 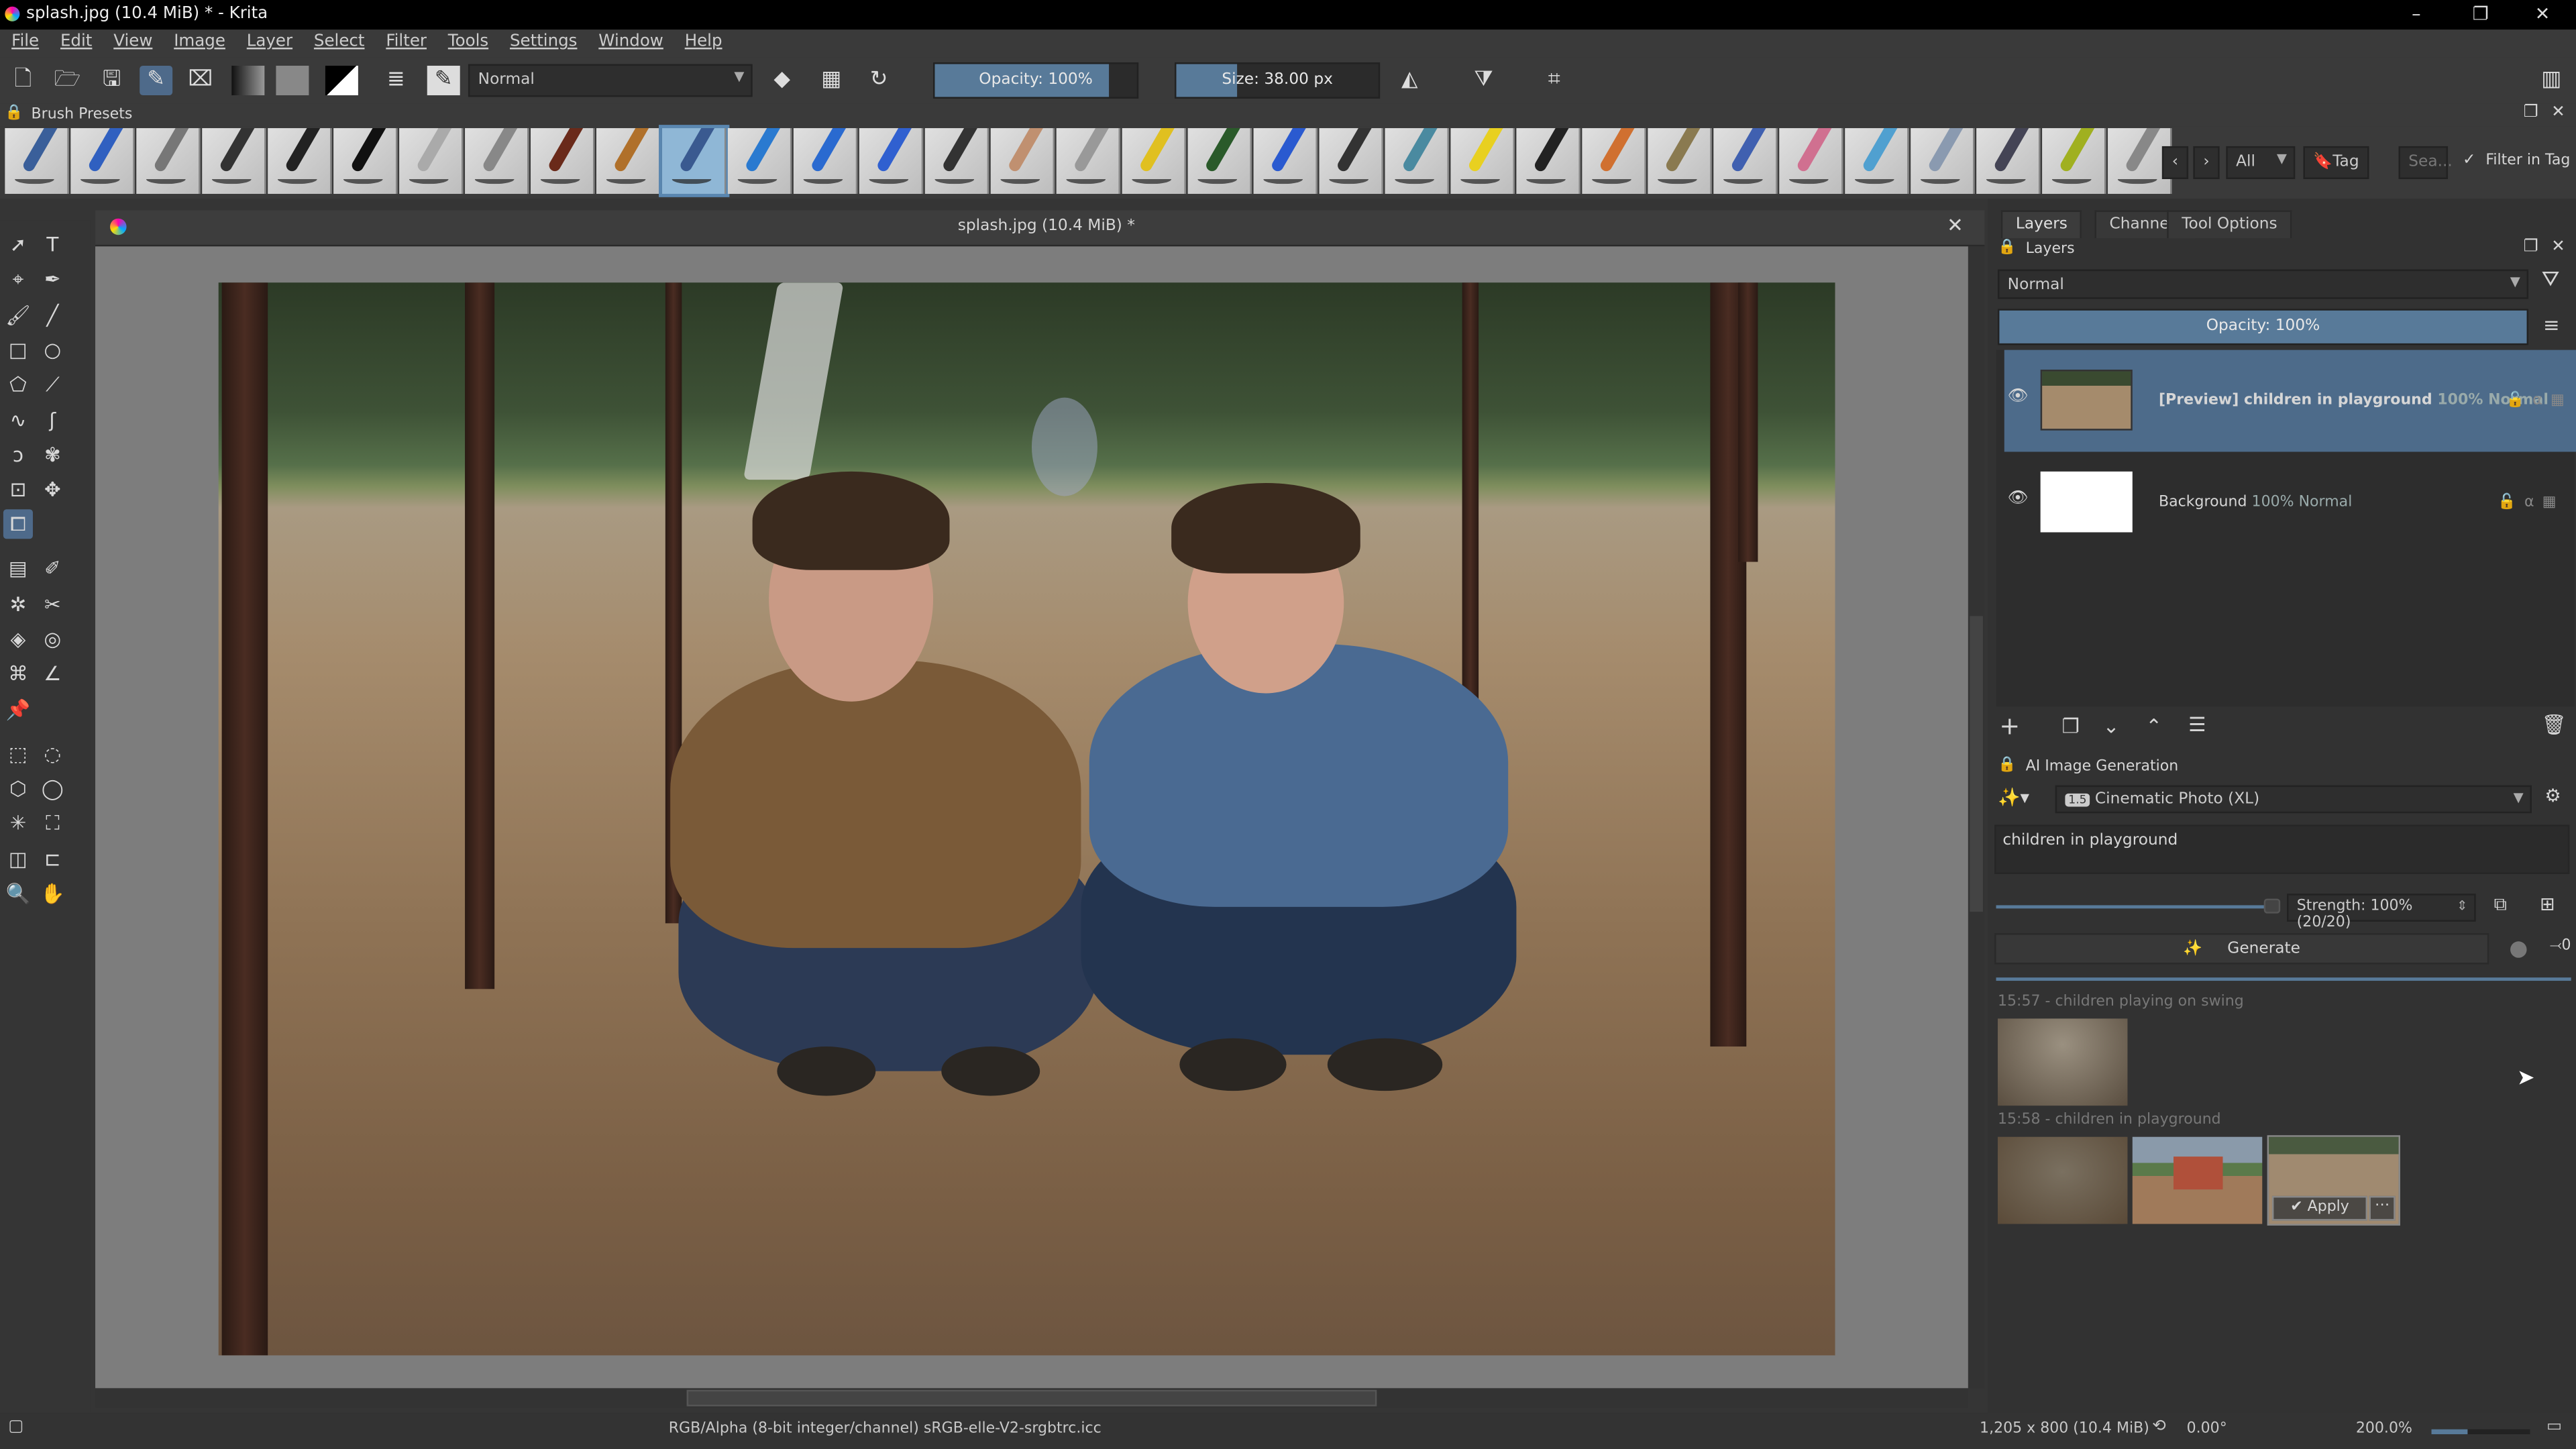 What do you see at coordinates (18, 525) in the screenshot?
I see `crop-tool-icon: ⧠` at bounding box center [18, 525].